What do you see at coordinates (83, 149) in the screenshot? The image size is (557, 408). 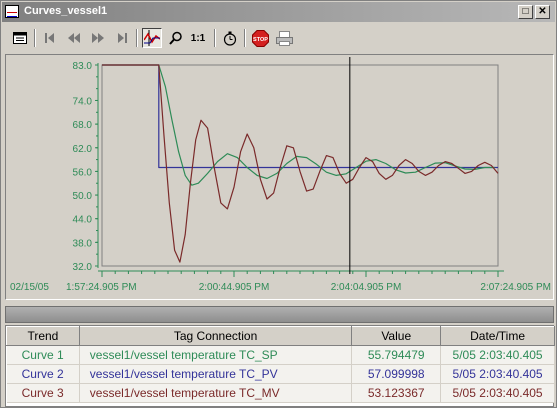 I see `y-tick-label: 62.0` at bounding box center [83, 149].